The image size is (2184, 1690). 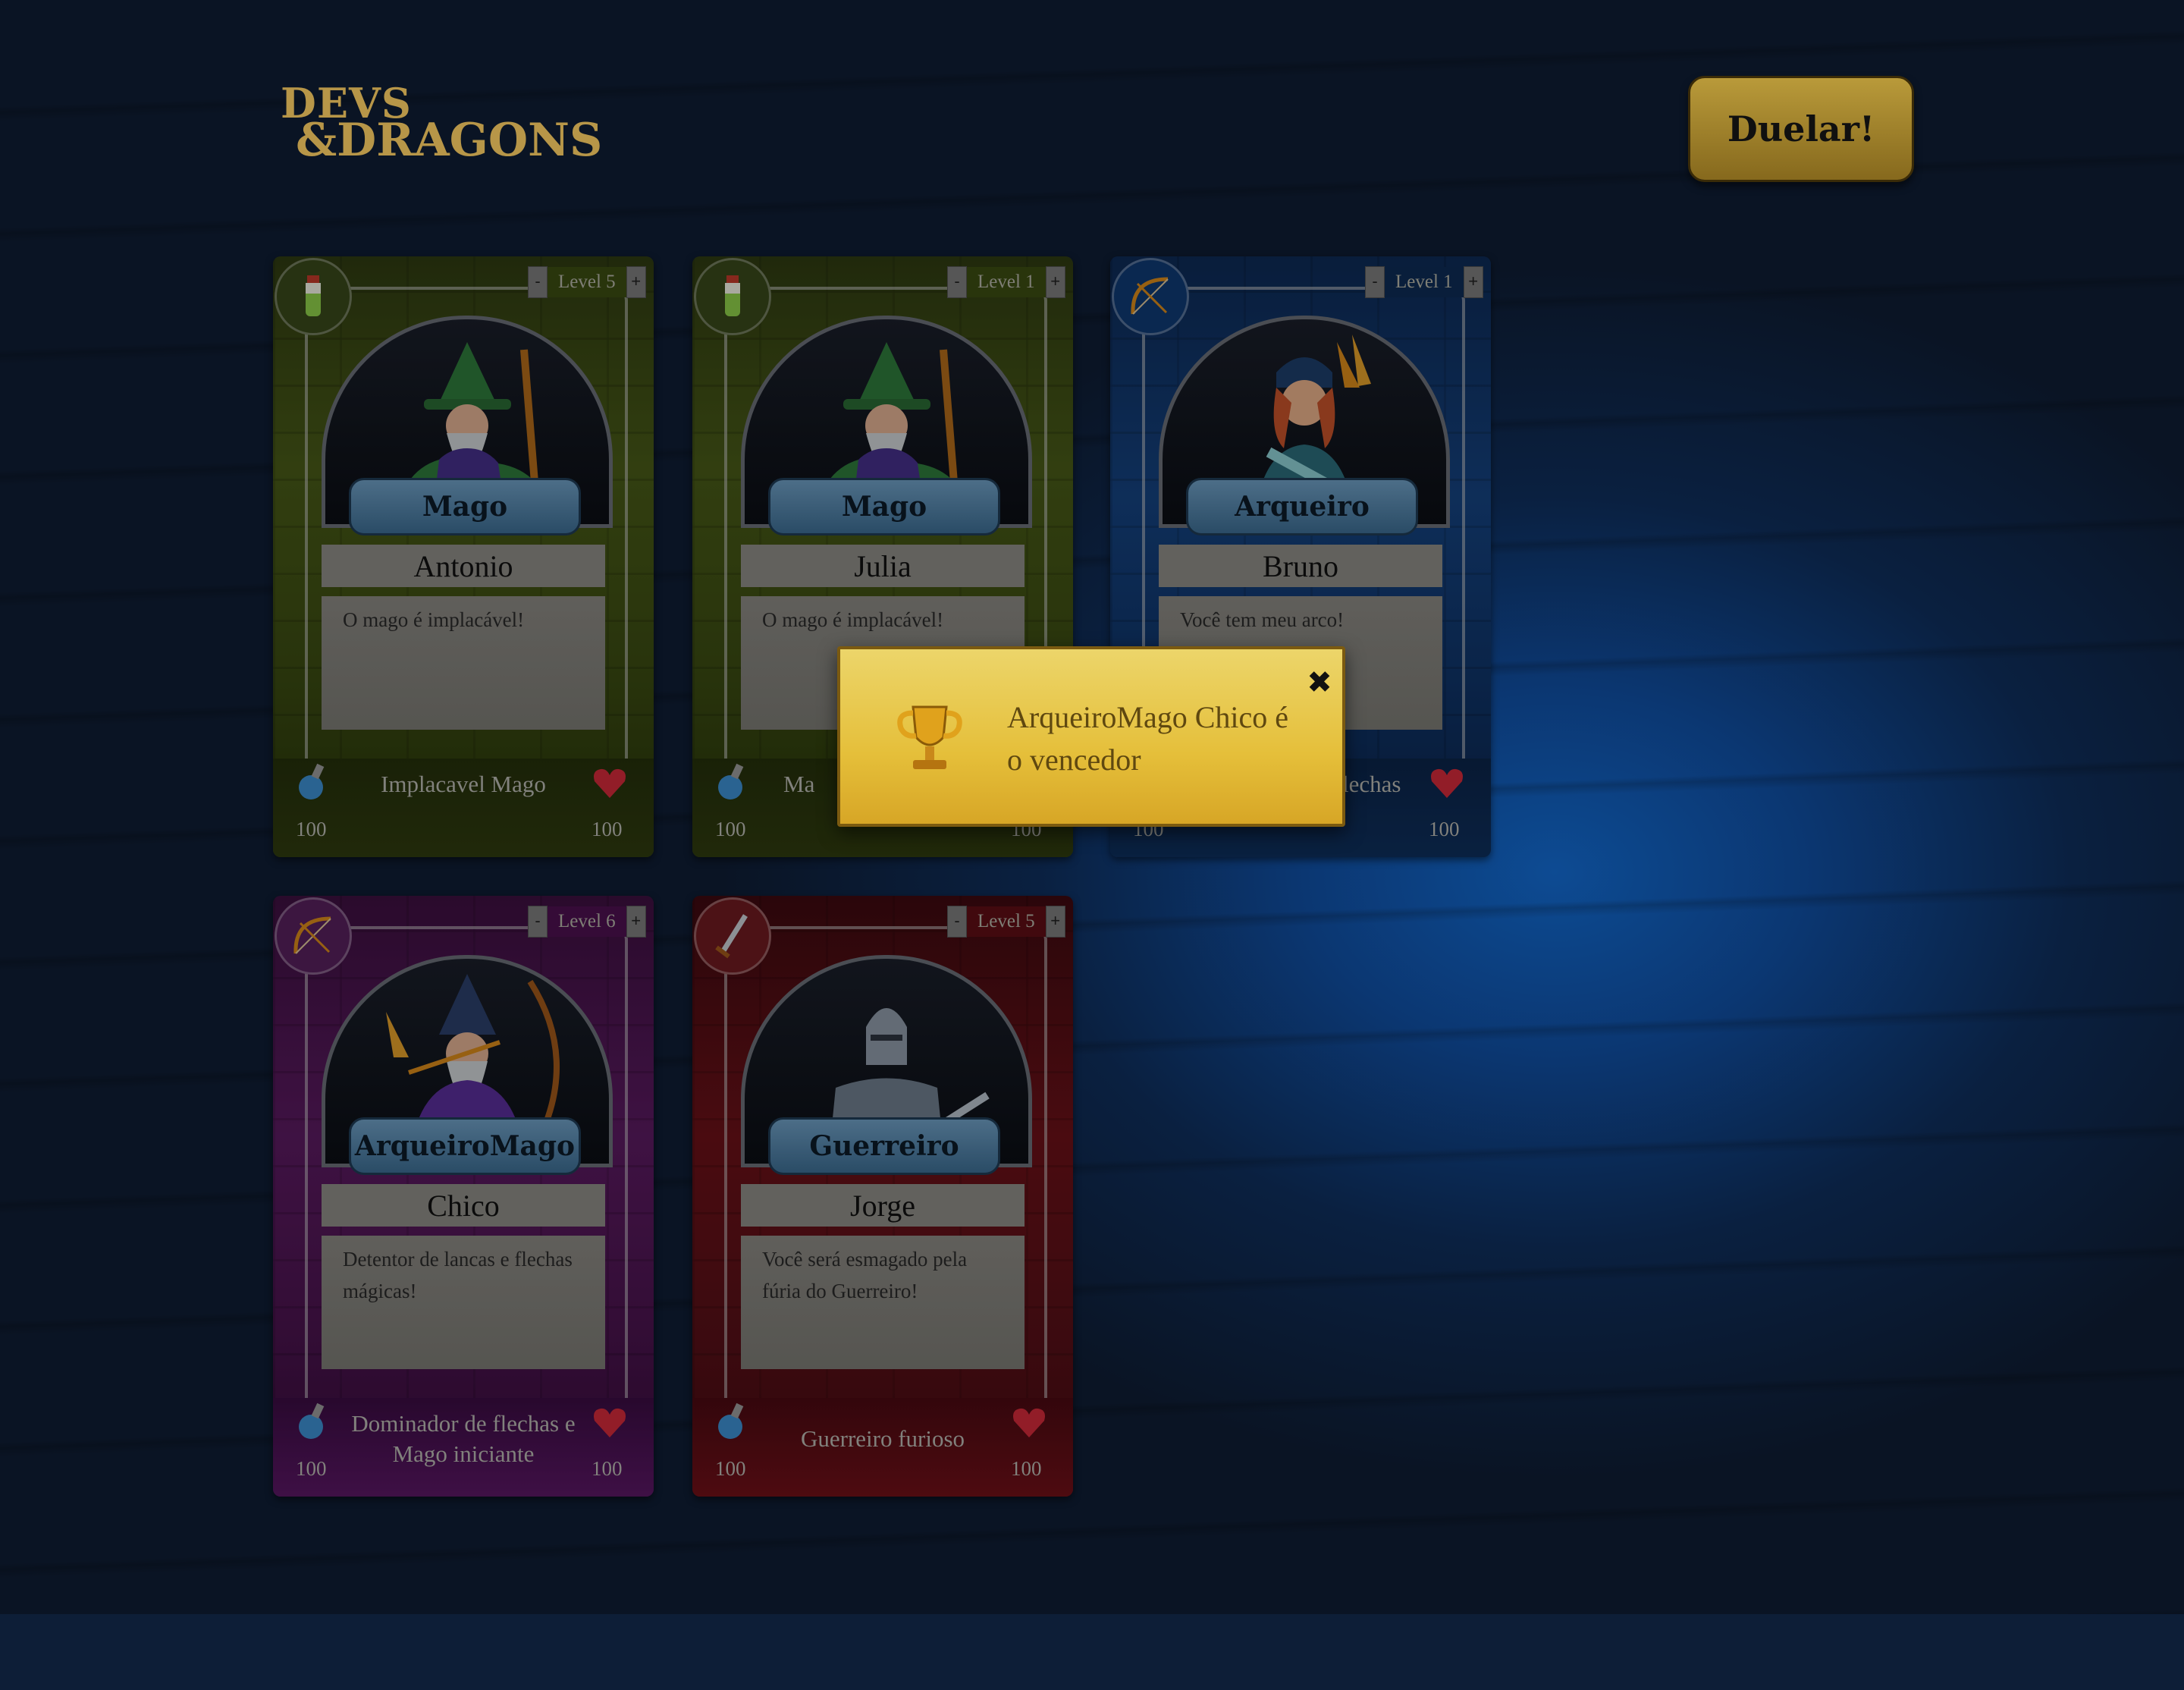 I want to click on logo: DEVS &DRAGONS, so click(x=441, y=123).